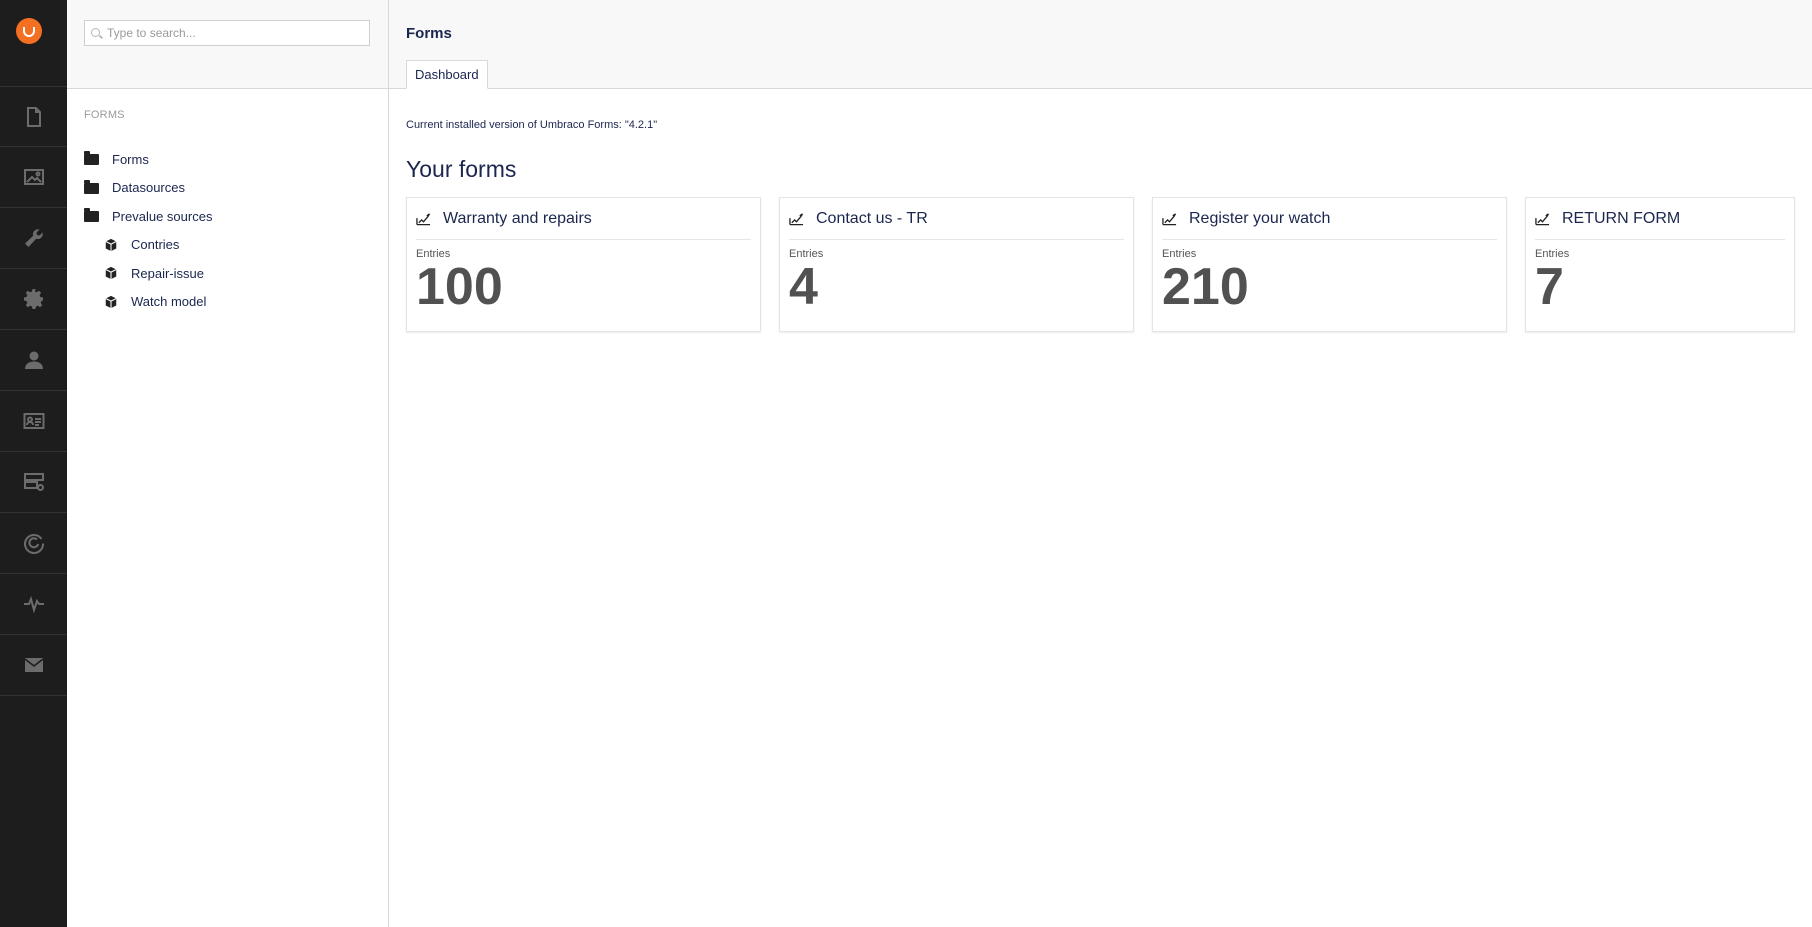 This screenshot has height=927, width=1812. I want to click on rail-item-members, so click(33, 421).